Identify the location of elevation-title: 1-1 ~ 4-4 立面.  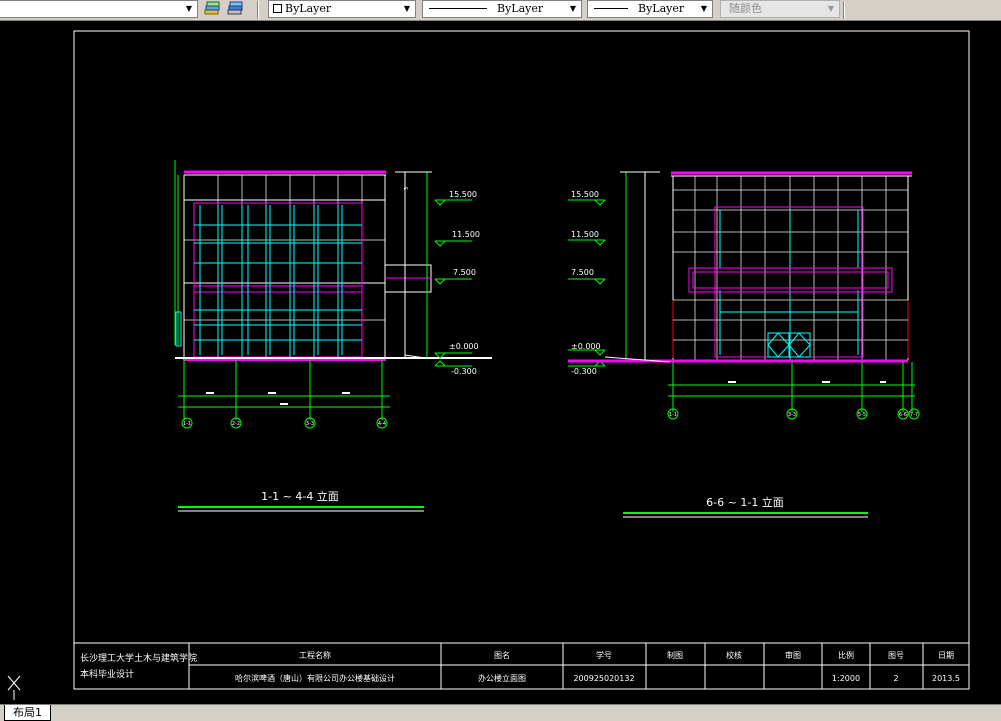
(300, 496).